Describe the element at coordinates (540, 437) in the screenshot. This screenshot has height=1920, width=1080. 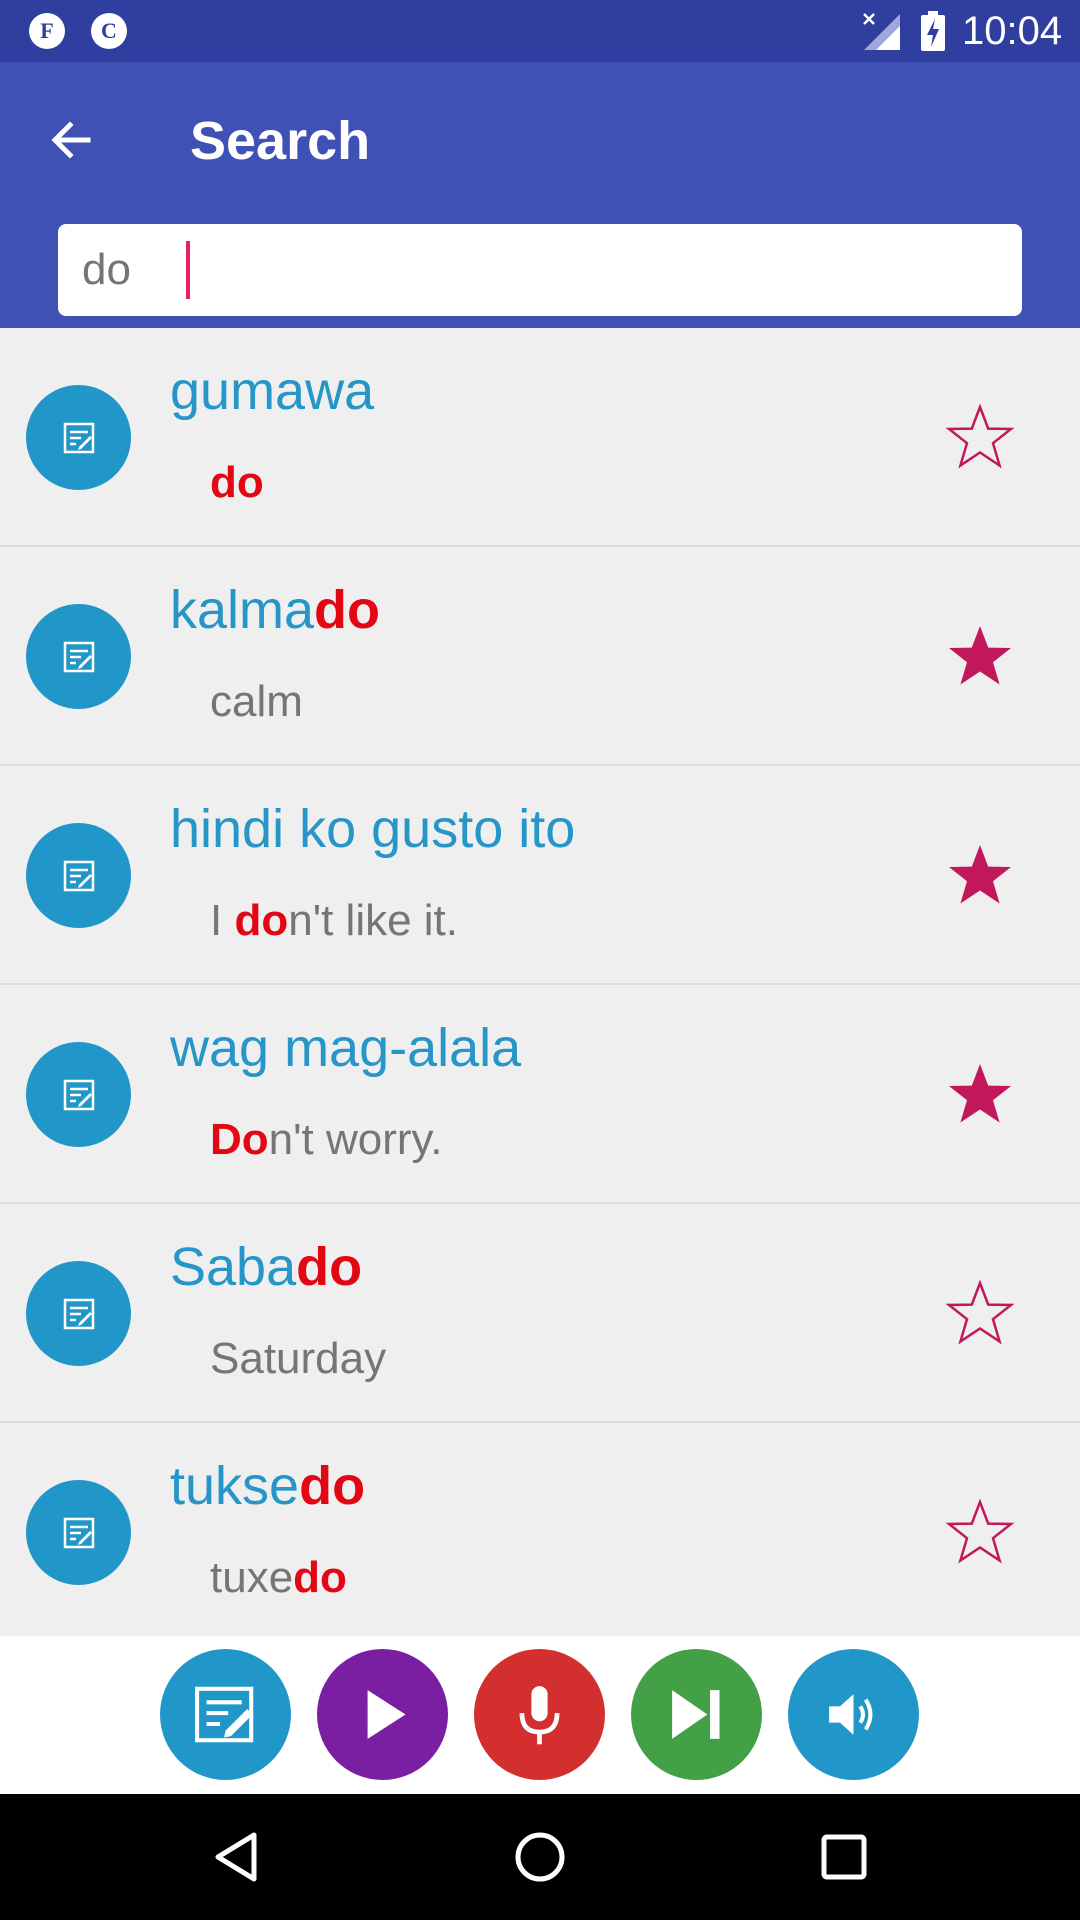
I see `list-item: gumawa do` at that location.